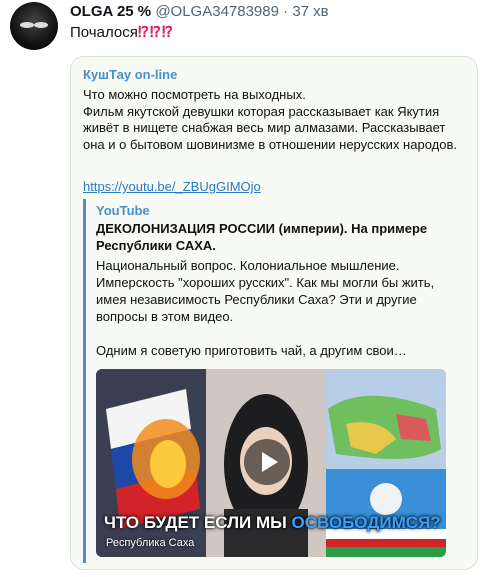  What do you see at coordinates (381, 552) in the screenshot?
I see `sakha-flag-green` at bounding box center [381, 552].